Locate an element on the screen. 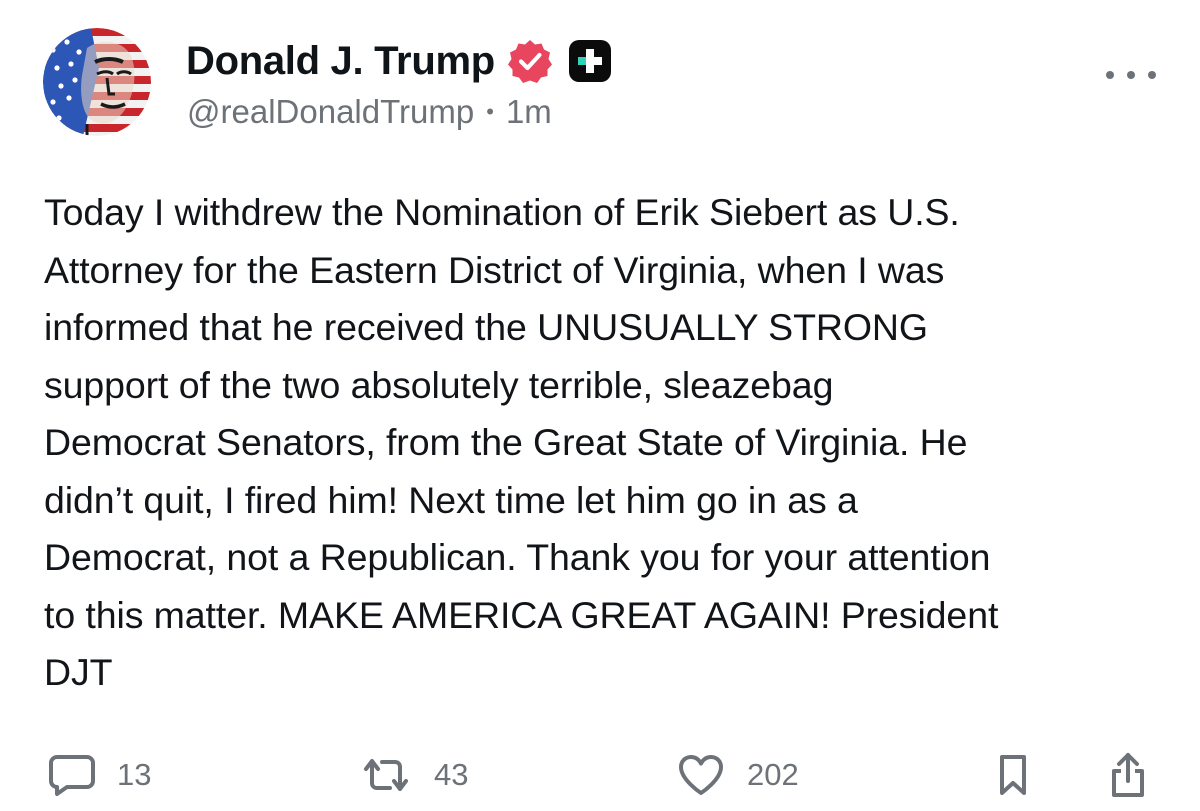 Image resolution: width=1200 pixels, height=811 pixels. reply-icon is located at coordinates (72, 775).